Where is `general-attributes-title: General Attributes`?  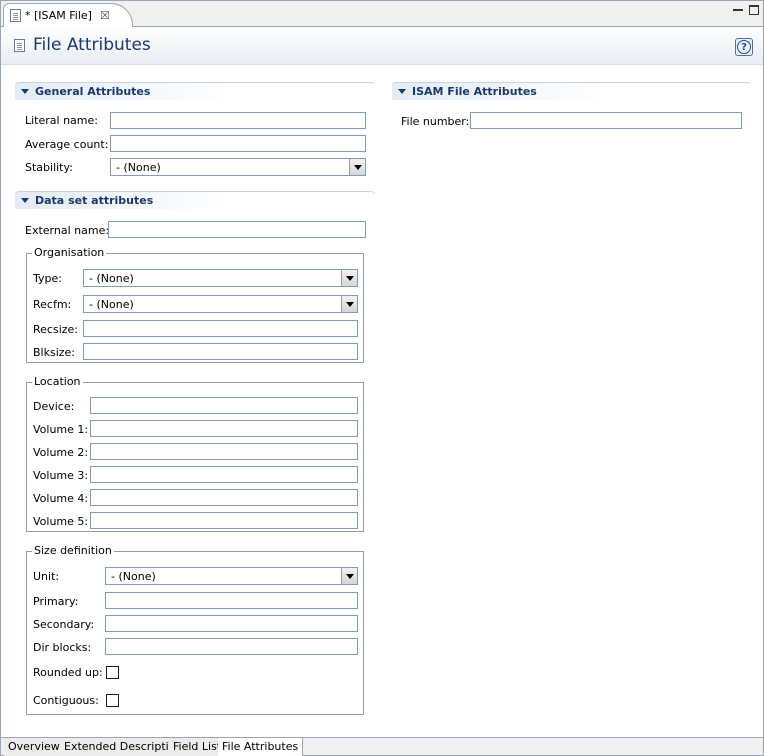 general-attributes-title: General Attributes is located at coordinates (93, 91).